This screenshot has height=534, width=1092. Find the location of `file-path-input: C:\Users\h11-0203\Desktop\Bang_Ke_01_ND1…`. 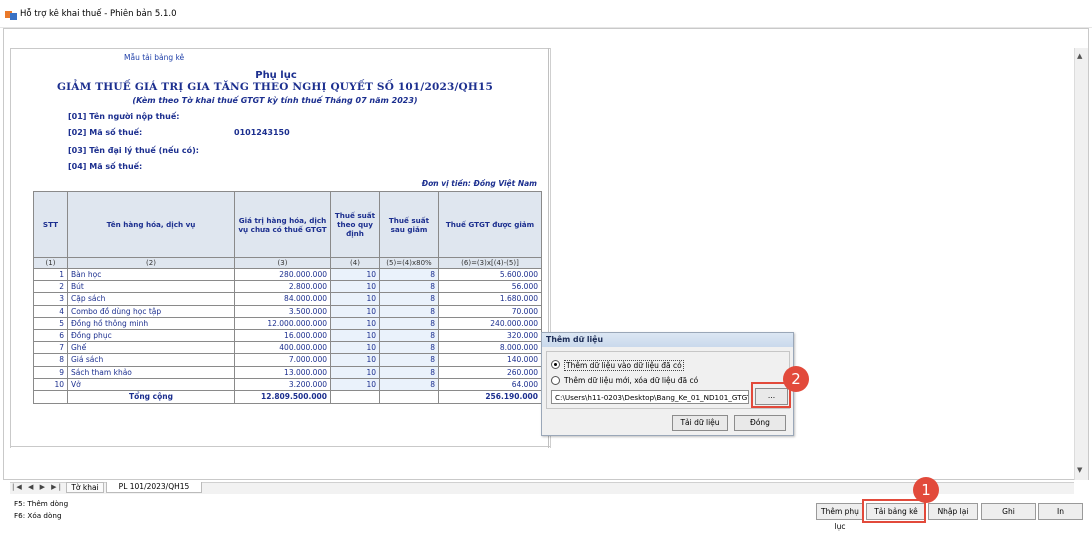

file-path-input: C:\Users\h11-0203\Desktop\Bang_Ke_01_ND1… is located at coordinates (650, 397).